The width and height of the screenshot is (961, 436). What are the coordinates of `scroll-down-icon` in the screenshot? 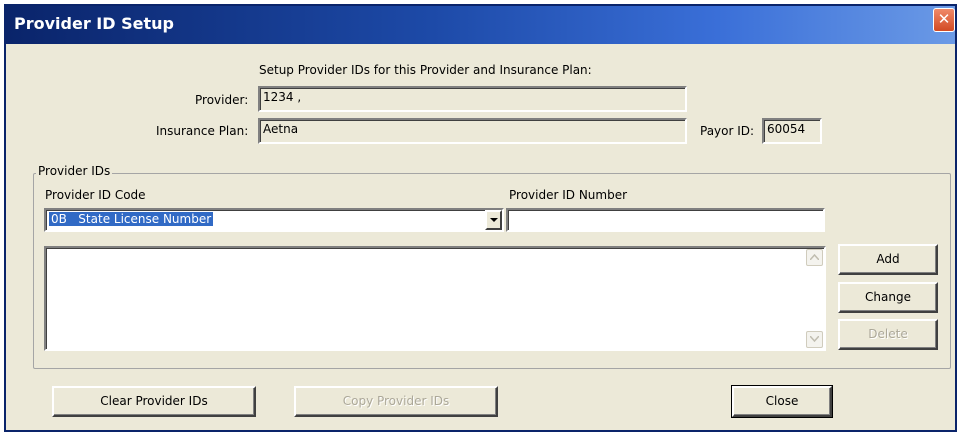 It's located at (814, 339).